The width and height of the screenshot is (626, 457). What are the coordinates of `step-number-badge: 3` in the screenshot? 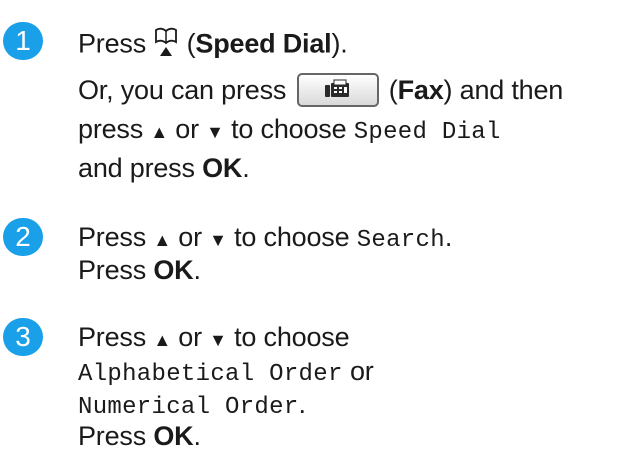 It's located at (23, 337).